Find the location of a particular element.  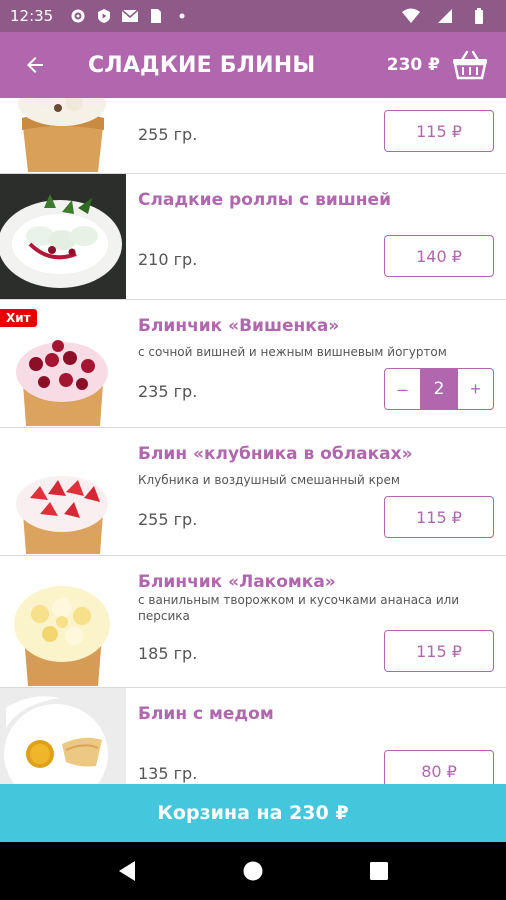

basket-button is located at coordinates (470, 65).